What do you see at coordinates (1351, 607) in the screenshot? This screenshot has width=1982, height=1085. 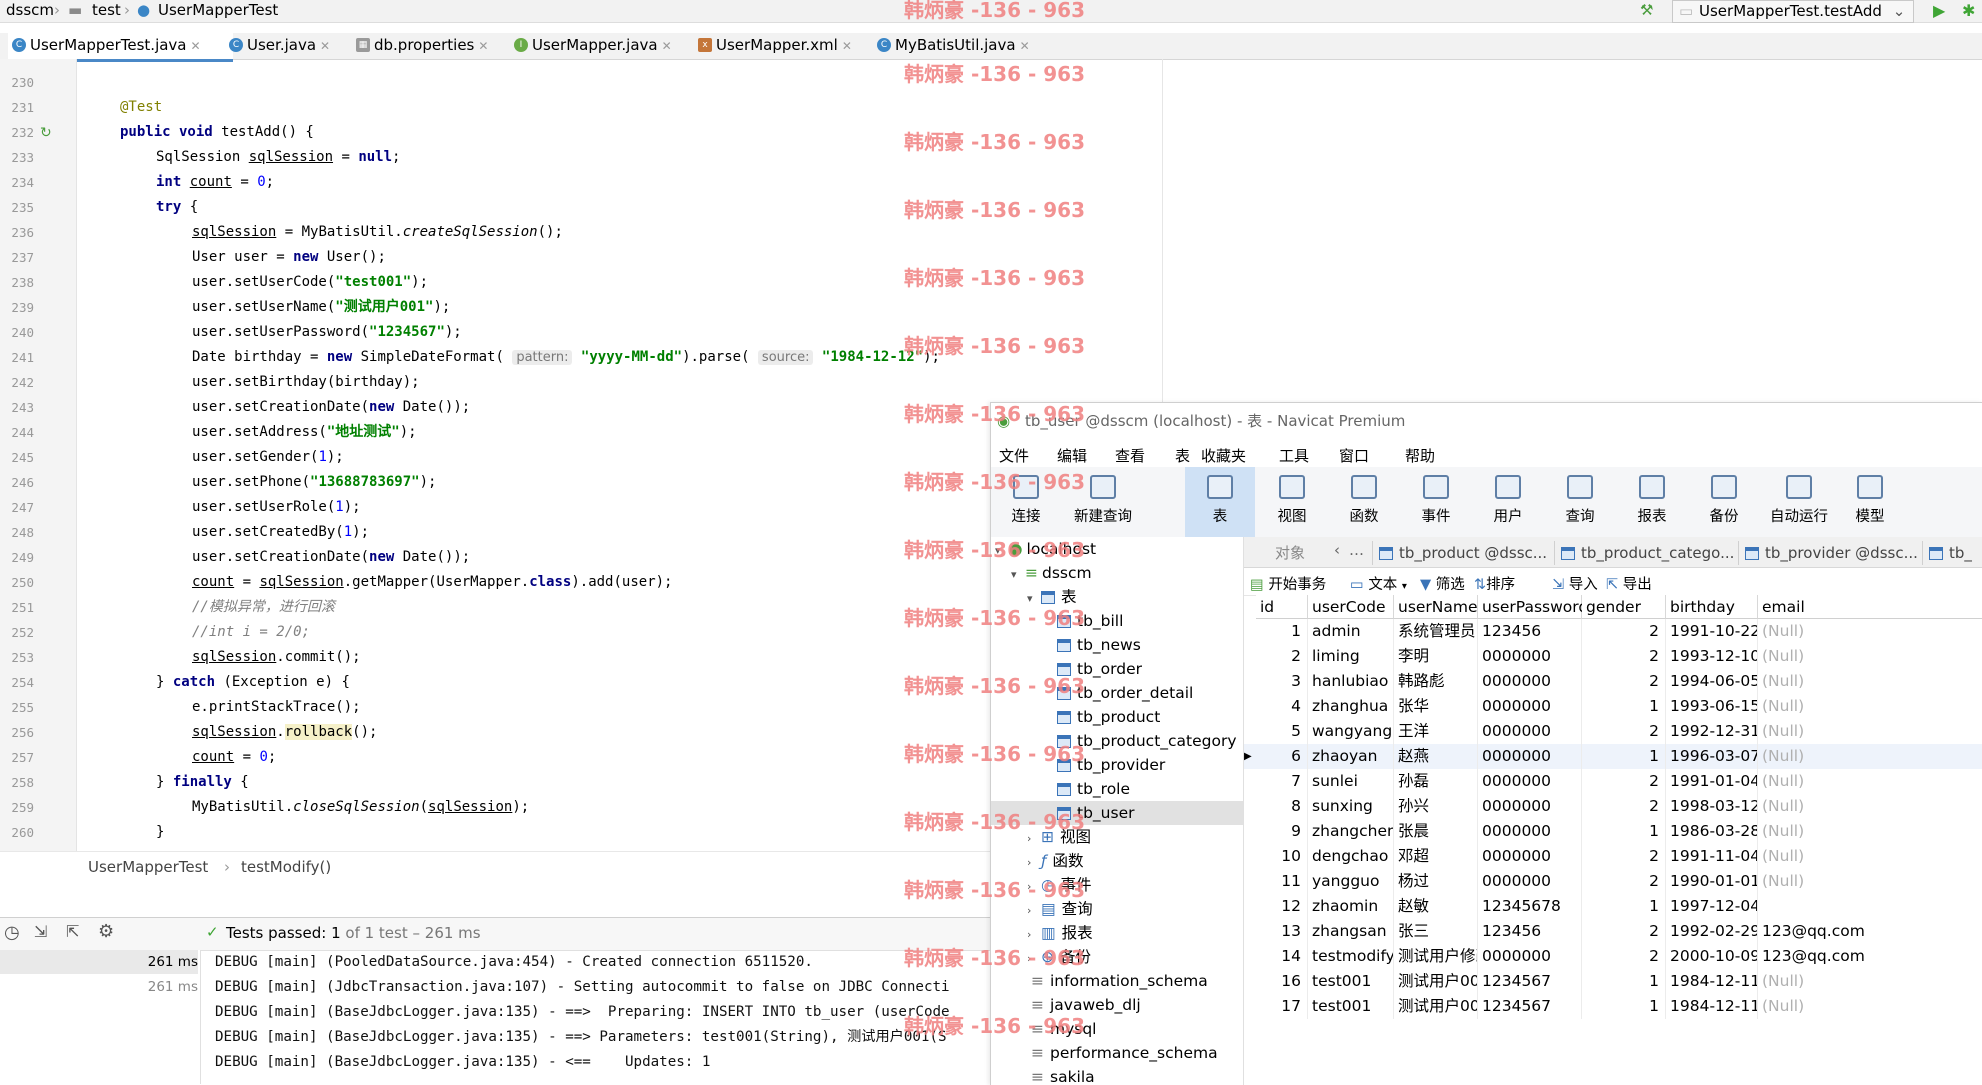 I see `column-header: userCode` at bounding box center [1351, 607].